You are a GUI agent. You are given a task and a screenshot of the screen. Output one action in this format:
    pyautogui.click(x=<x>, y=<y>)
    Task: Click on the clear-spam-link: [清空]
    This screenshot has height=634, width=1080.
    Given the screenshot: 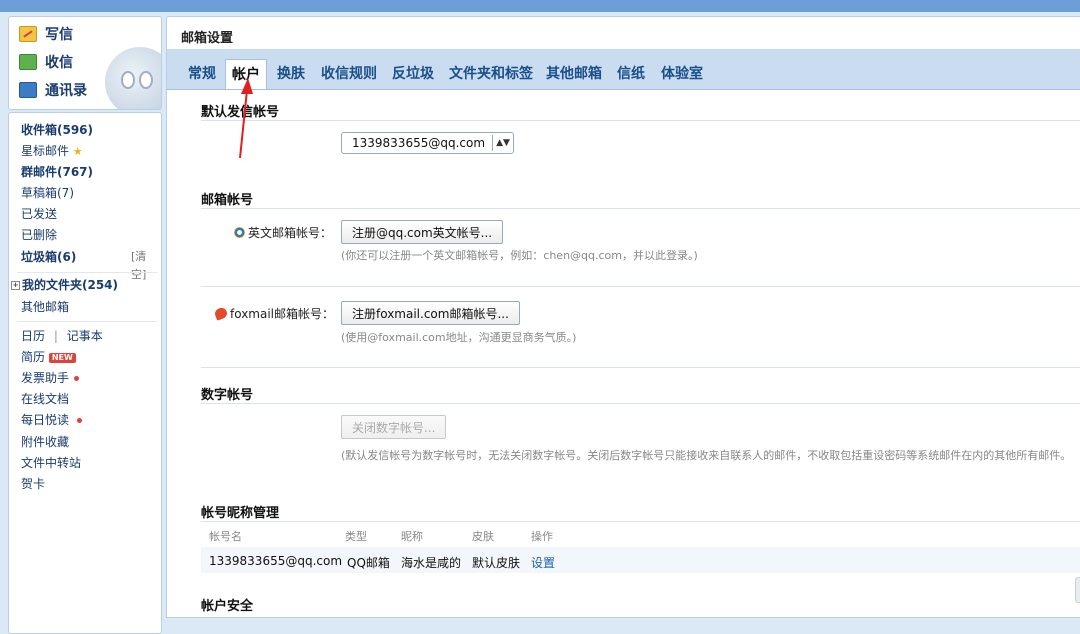 What is the action you would take?
    pyautogui.click(x=146, y=264)
    